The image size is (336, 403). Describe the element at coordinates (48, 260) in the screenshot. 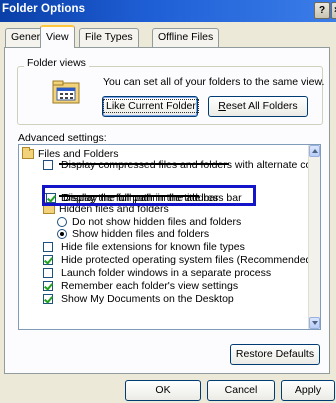

I see `hide-protected-checkbox` at that location.